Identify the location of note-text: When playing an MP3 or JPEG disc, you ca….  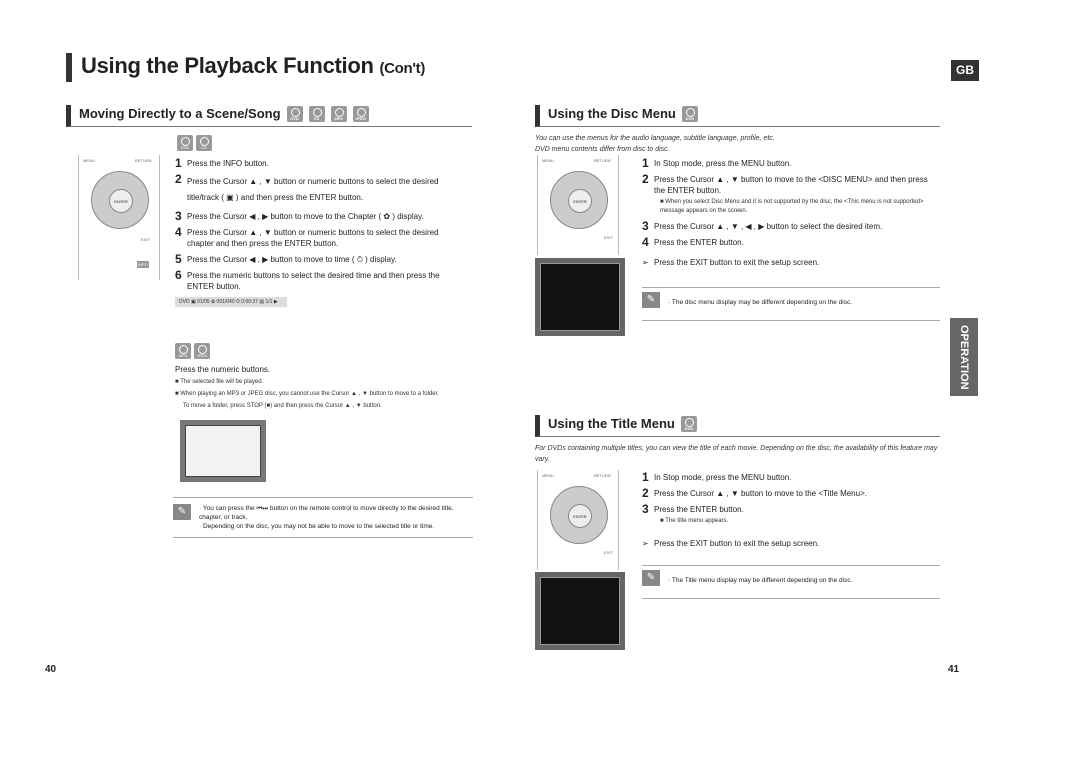
(309, 394).